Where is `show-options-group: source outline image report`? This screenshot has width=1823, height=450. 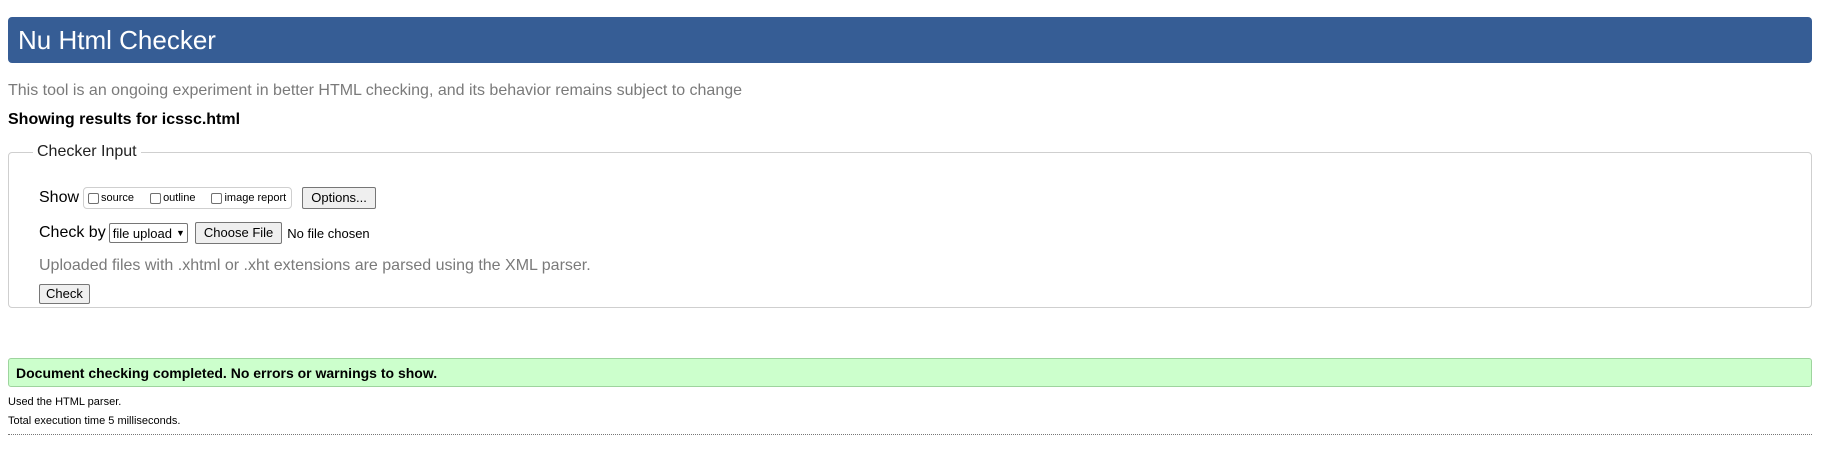 show-options-group: source outline image report is located at coordinates (188, 198).